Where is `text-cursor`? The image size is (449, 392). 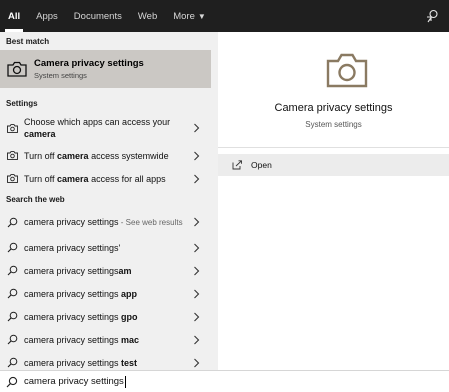
text-cursor is located at coordinates (125, 381).